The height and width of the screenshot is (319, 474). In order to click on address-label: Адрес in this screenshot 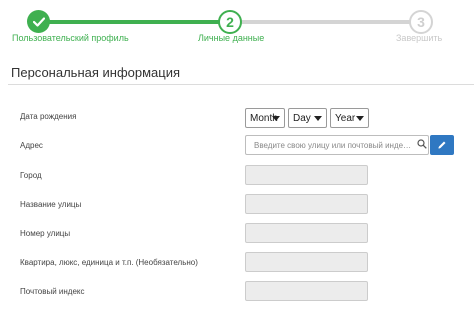, I will do `click(31, 145)`.